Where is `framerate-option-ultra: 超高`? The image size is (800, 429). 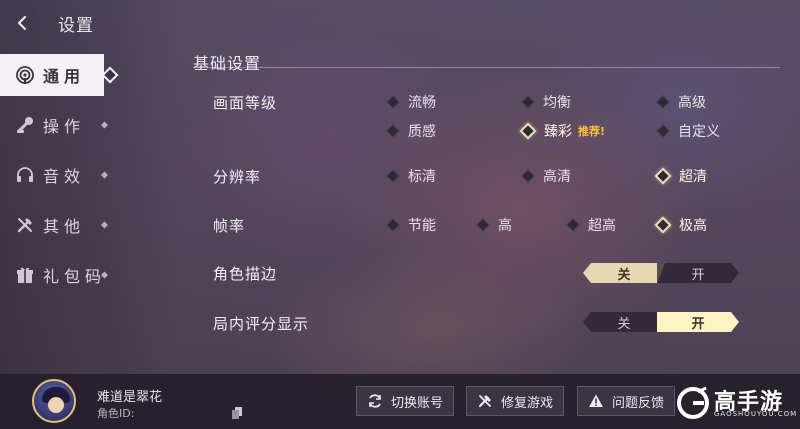
framerate-option-ultra: 超高 is located at coordinates (590, 225).